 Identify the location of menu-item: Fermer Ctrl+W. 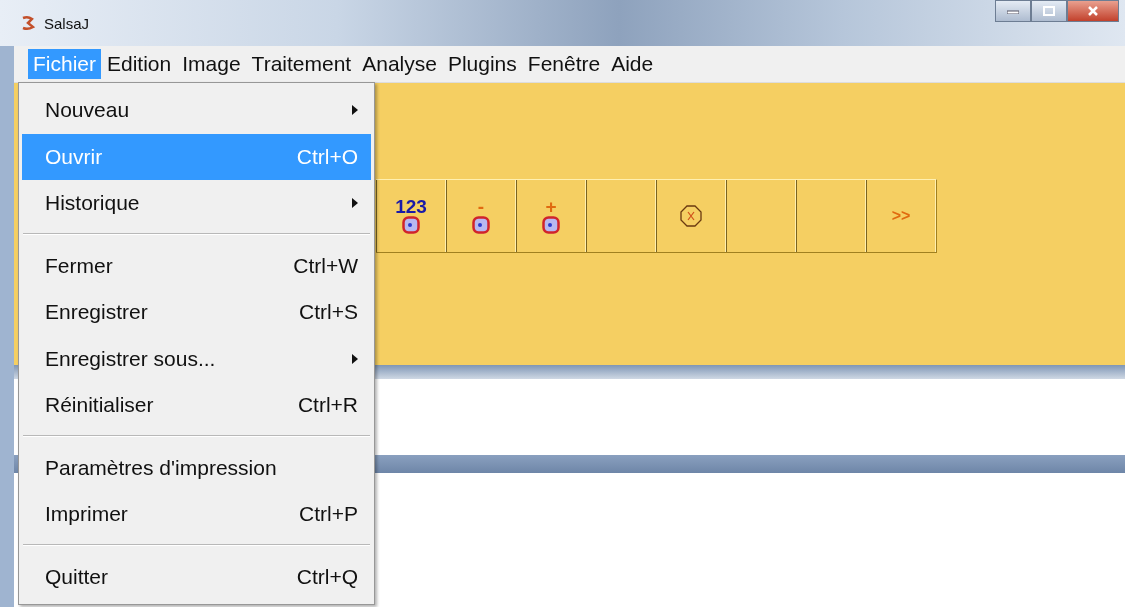
(196, 265).